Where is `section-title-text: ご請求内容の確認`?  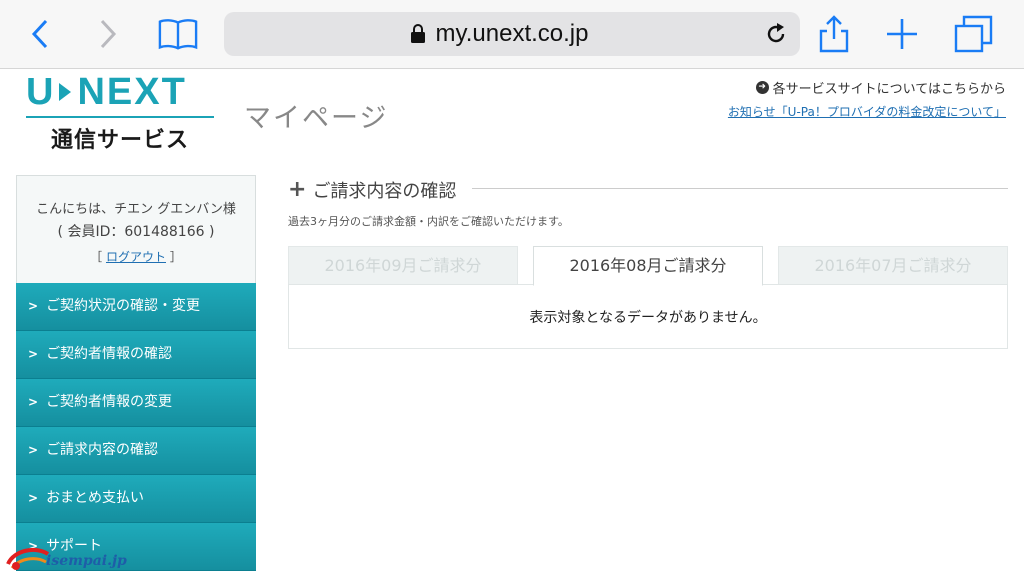 section-title-text: ご請求内容の確認 is located at coordinates (384, 191).